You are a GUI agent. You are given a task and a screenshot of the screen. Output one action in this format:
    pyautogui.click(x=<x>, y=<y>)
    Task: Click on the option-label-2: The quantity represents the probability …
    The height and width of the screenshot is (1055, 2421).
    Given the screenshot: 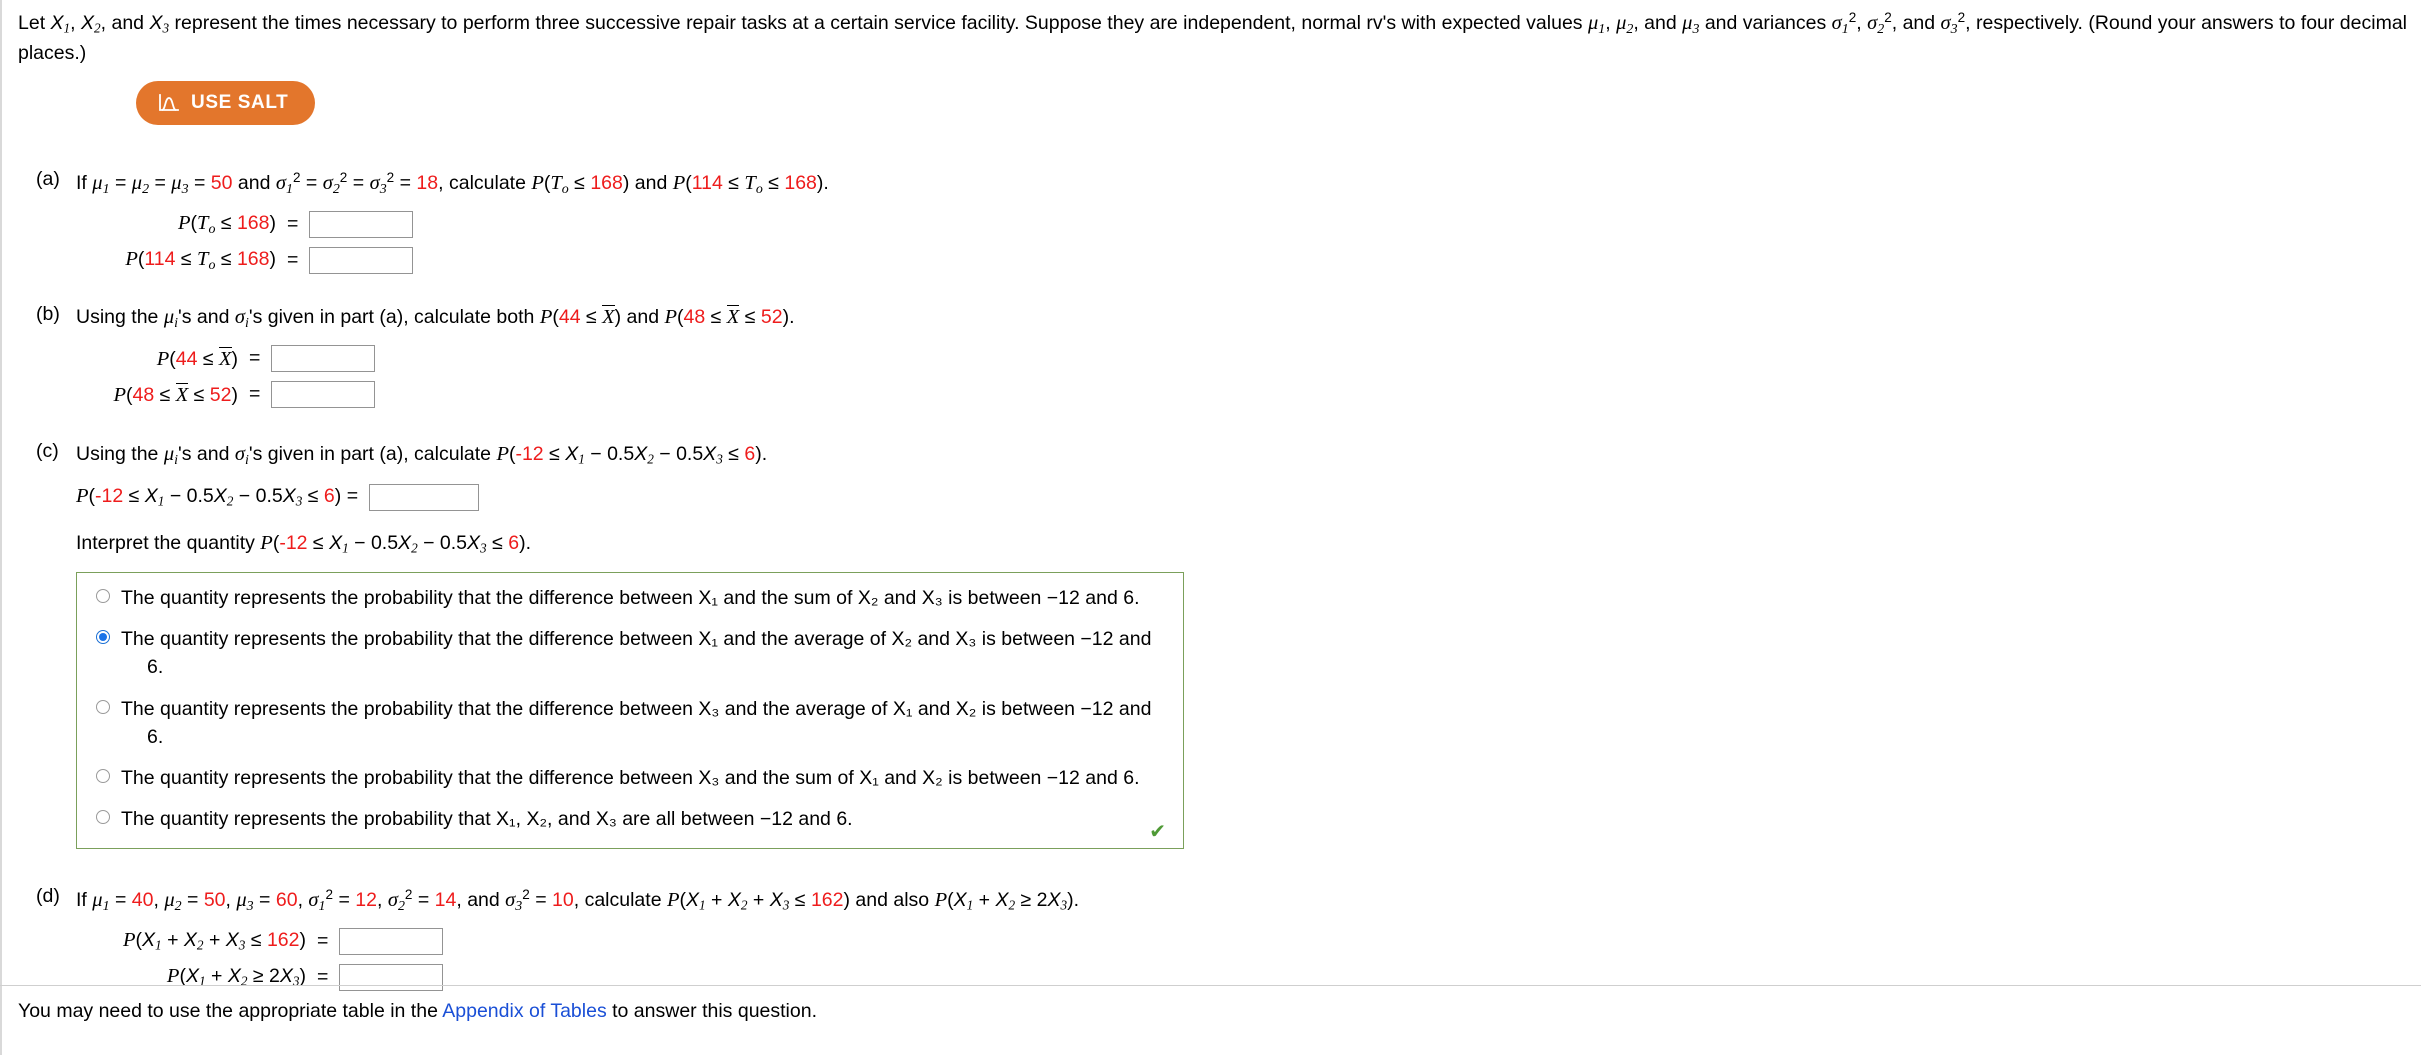 What is the action you would take?
    pyautogui.click(x=636, y=653)
    